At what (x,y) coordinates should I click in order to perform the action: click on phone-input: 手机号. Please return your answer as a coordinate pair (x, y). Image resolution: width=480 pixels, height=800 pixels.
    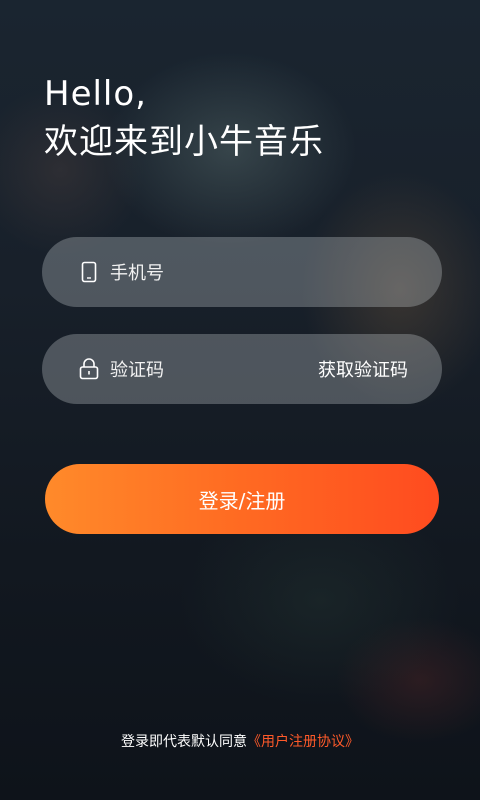
    Looking at the image, I should click on (259, 272).